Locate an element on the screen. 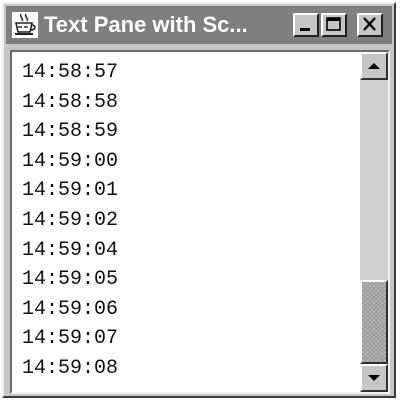 The width and height of the screenshot is (400, 403). down-arrow-icon is located at coordinates (374, 378).